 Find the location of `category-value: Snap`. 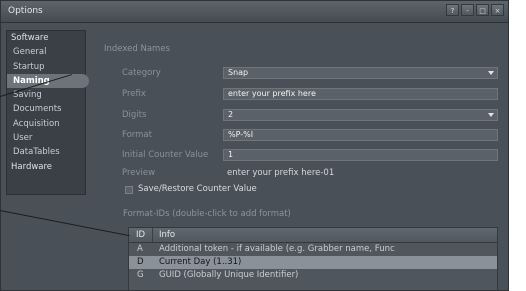

category-value: Snap is located at coordinates (238, 72).